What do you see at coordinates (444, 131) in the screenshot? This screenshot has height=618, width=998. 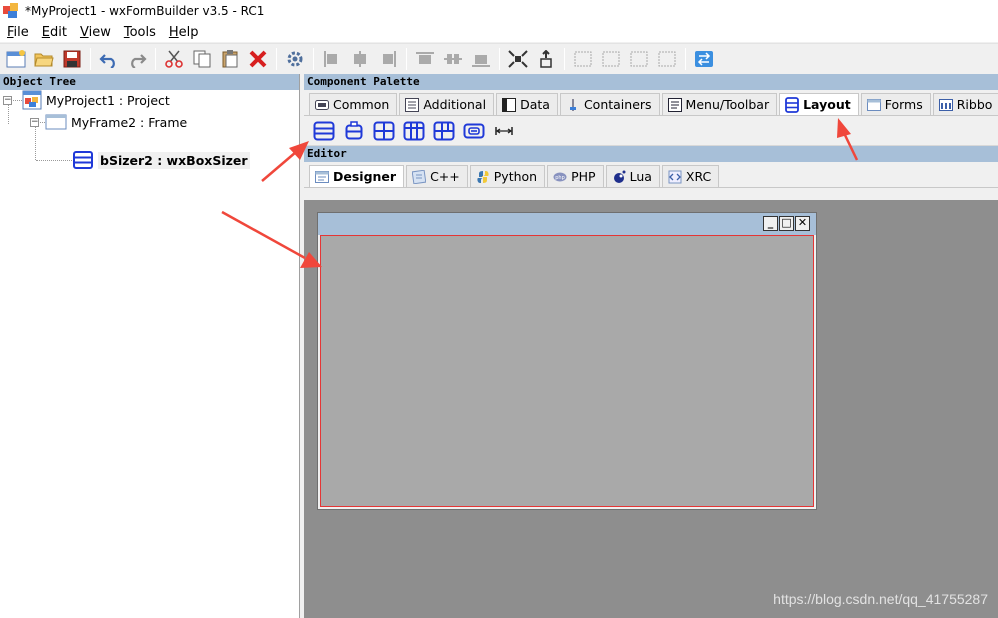 I see `grid-bag-sizer-tool` at bounding box center [444, 131].